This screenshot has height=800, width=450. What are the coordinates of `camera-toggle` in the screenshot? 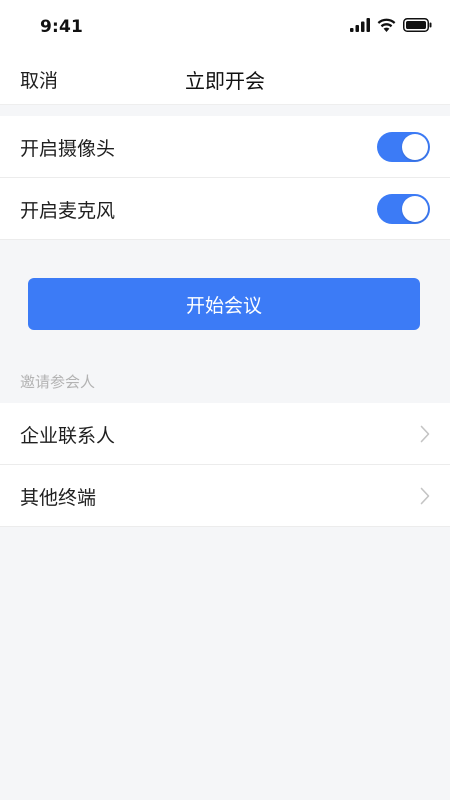 It's located at (403, 147).